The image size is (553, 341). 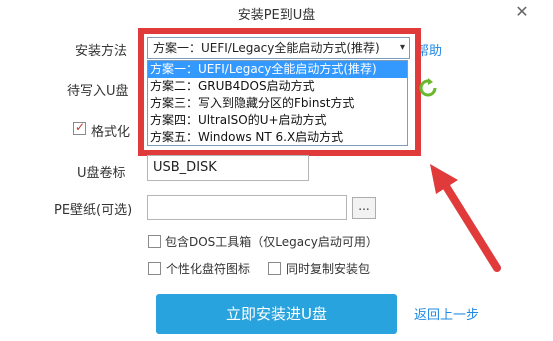 I want to click on volume-label-label: U盘卷标, so click(x=101, y=173).